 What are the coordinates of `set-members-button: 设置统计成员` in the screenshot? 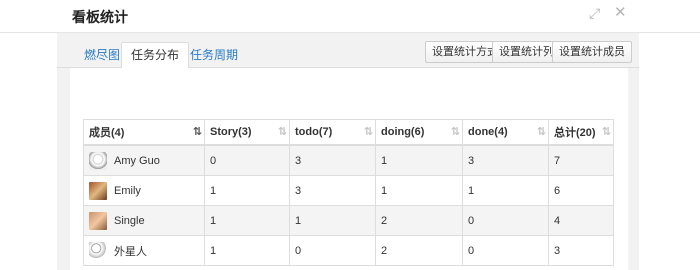 It's located at (592, 52).